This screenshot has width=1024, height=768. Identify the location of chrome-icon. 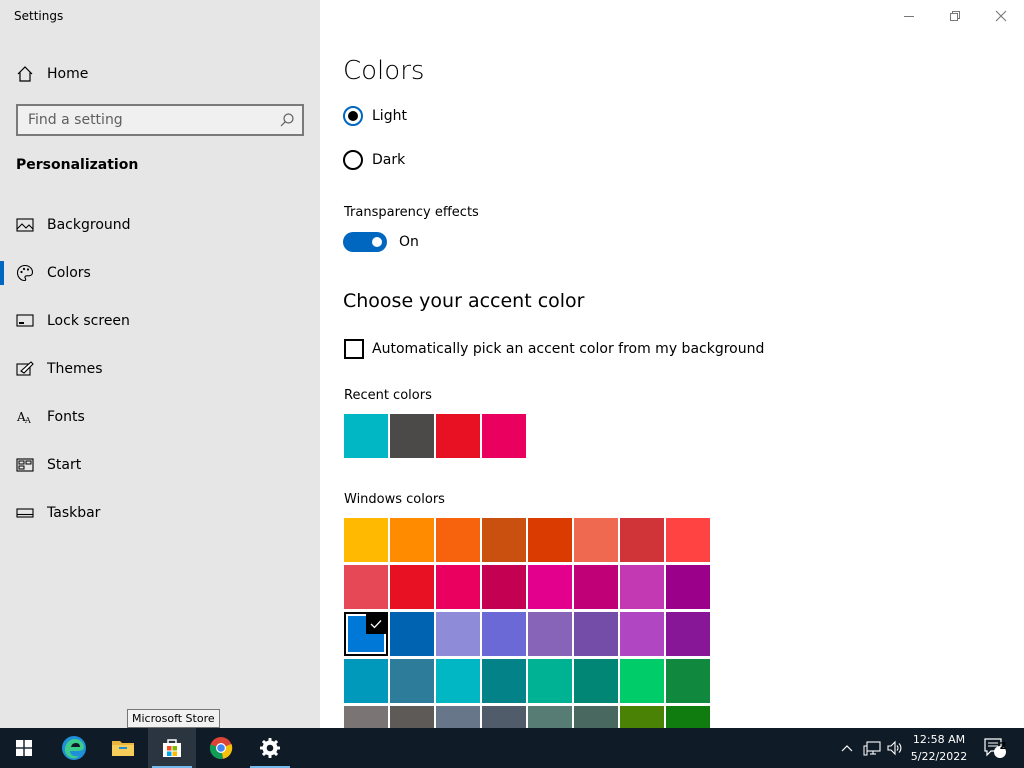
(221, 748).